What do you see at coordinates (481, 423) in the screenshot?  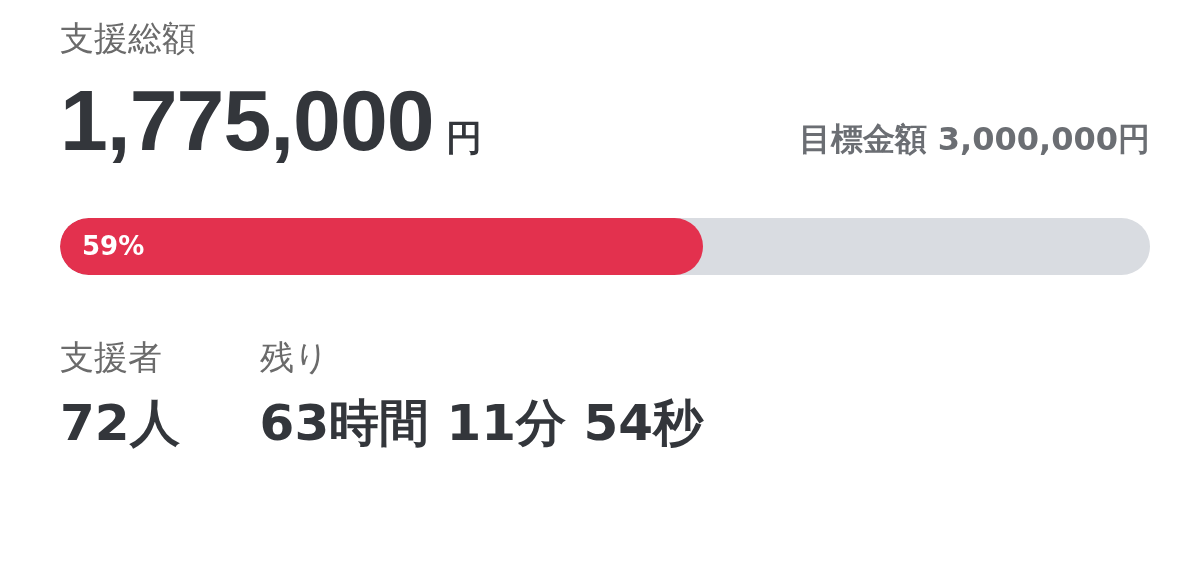 I see `stat-value: 63時間 11分 54秒` at bounding box center [481, 423].